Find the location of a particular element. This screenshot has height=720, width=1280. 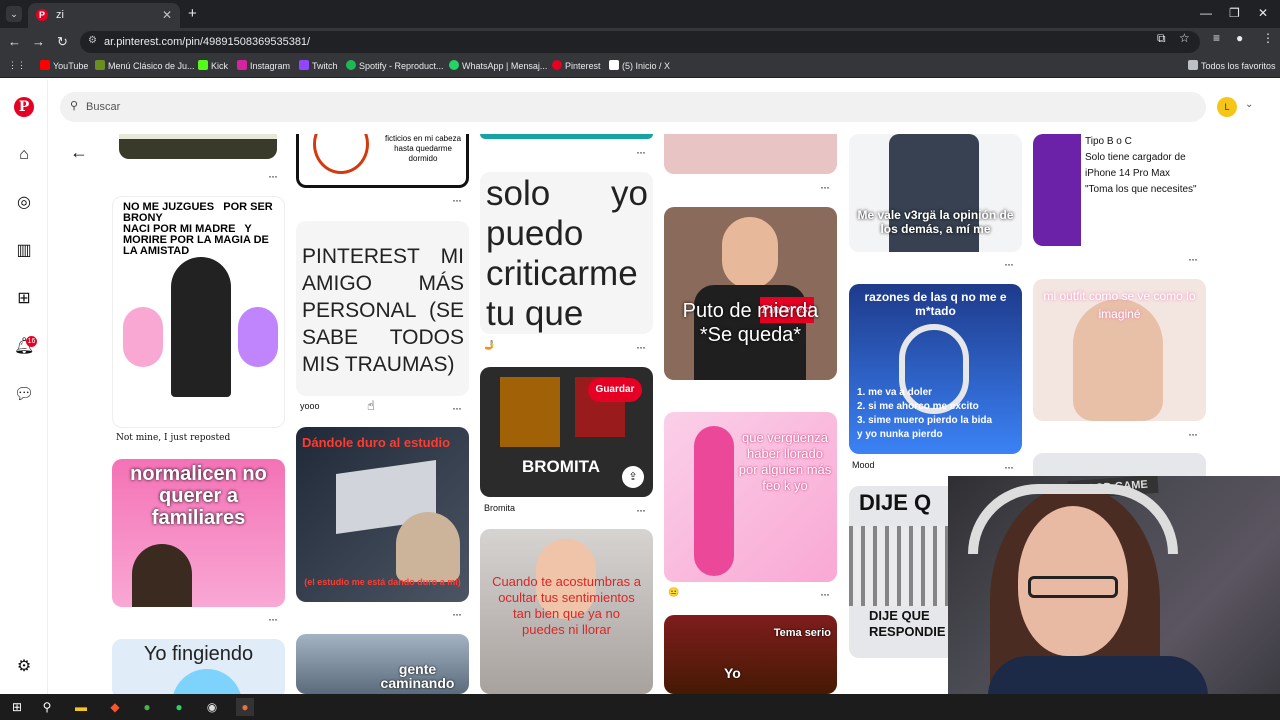

bookmark-x: (5) Inicio / X is located at coordinates (639, 65).